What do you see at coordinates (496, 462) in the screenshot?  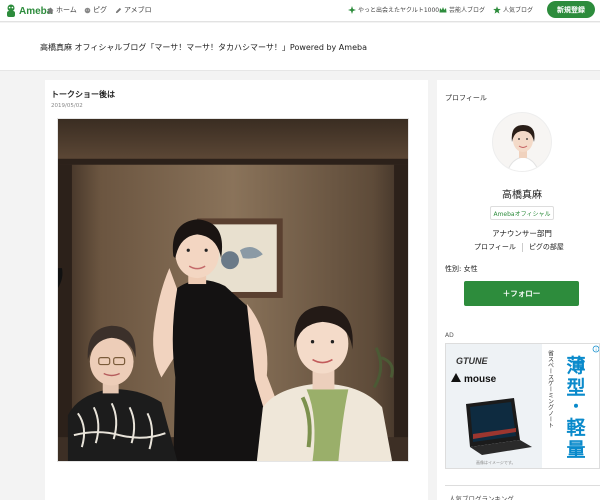 I see `ad-note: 画像はイメージです。` at bounding box center [496, 462].